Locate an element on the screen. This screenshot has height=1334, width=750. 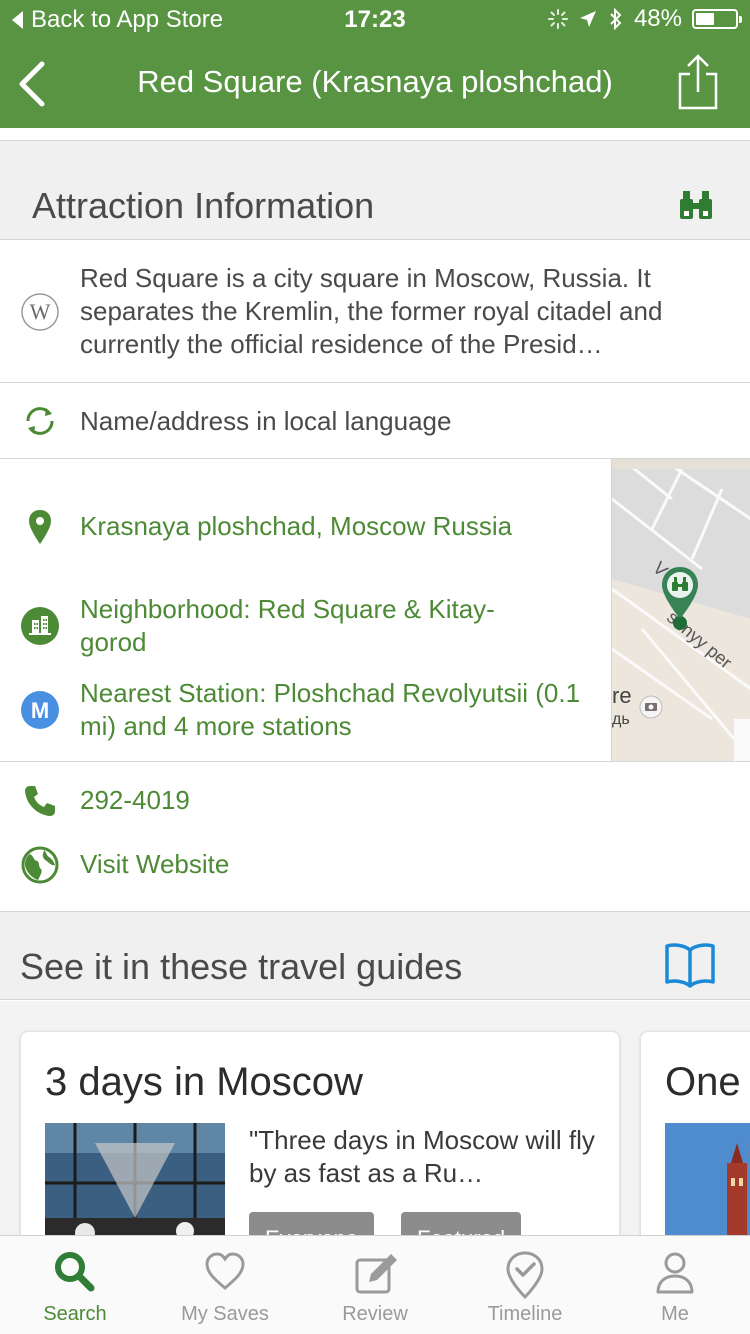
battery-fill is located at coordinates (705, 19).